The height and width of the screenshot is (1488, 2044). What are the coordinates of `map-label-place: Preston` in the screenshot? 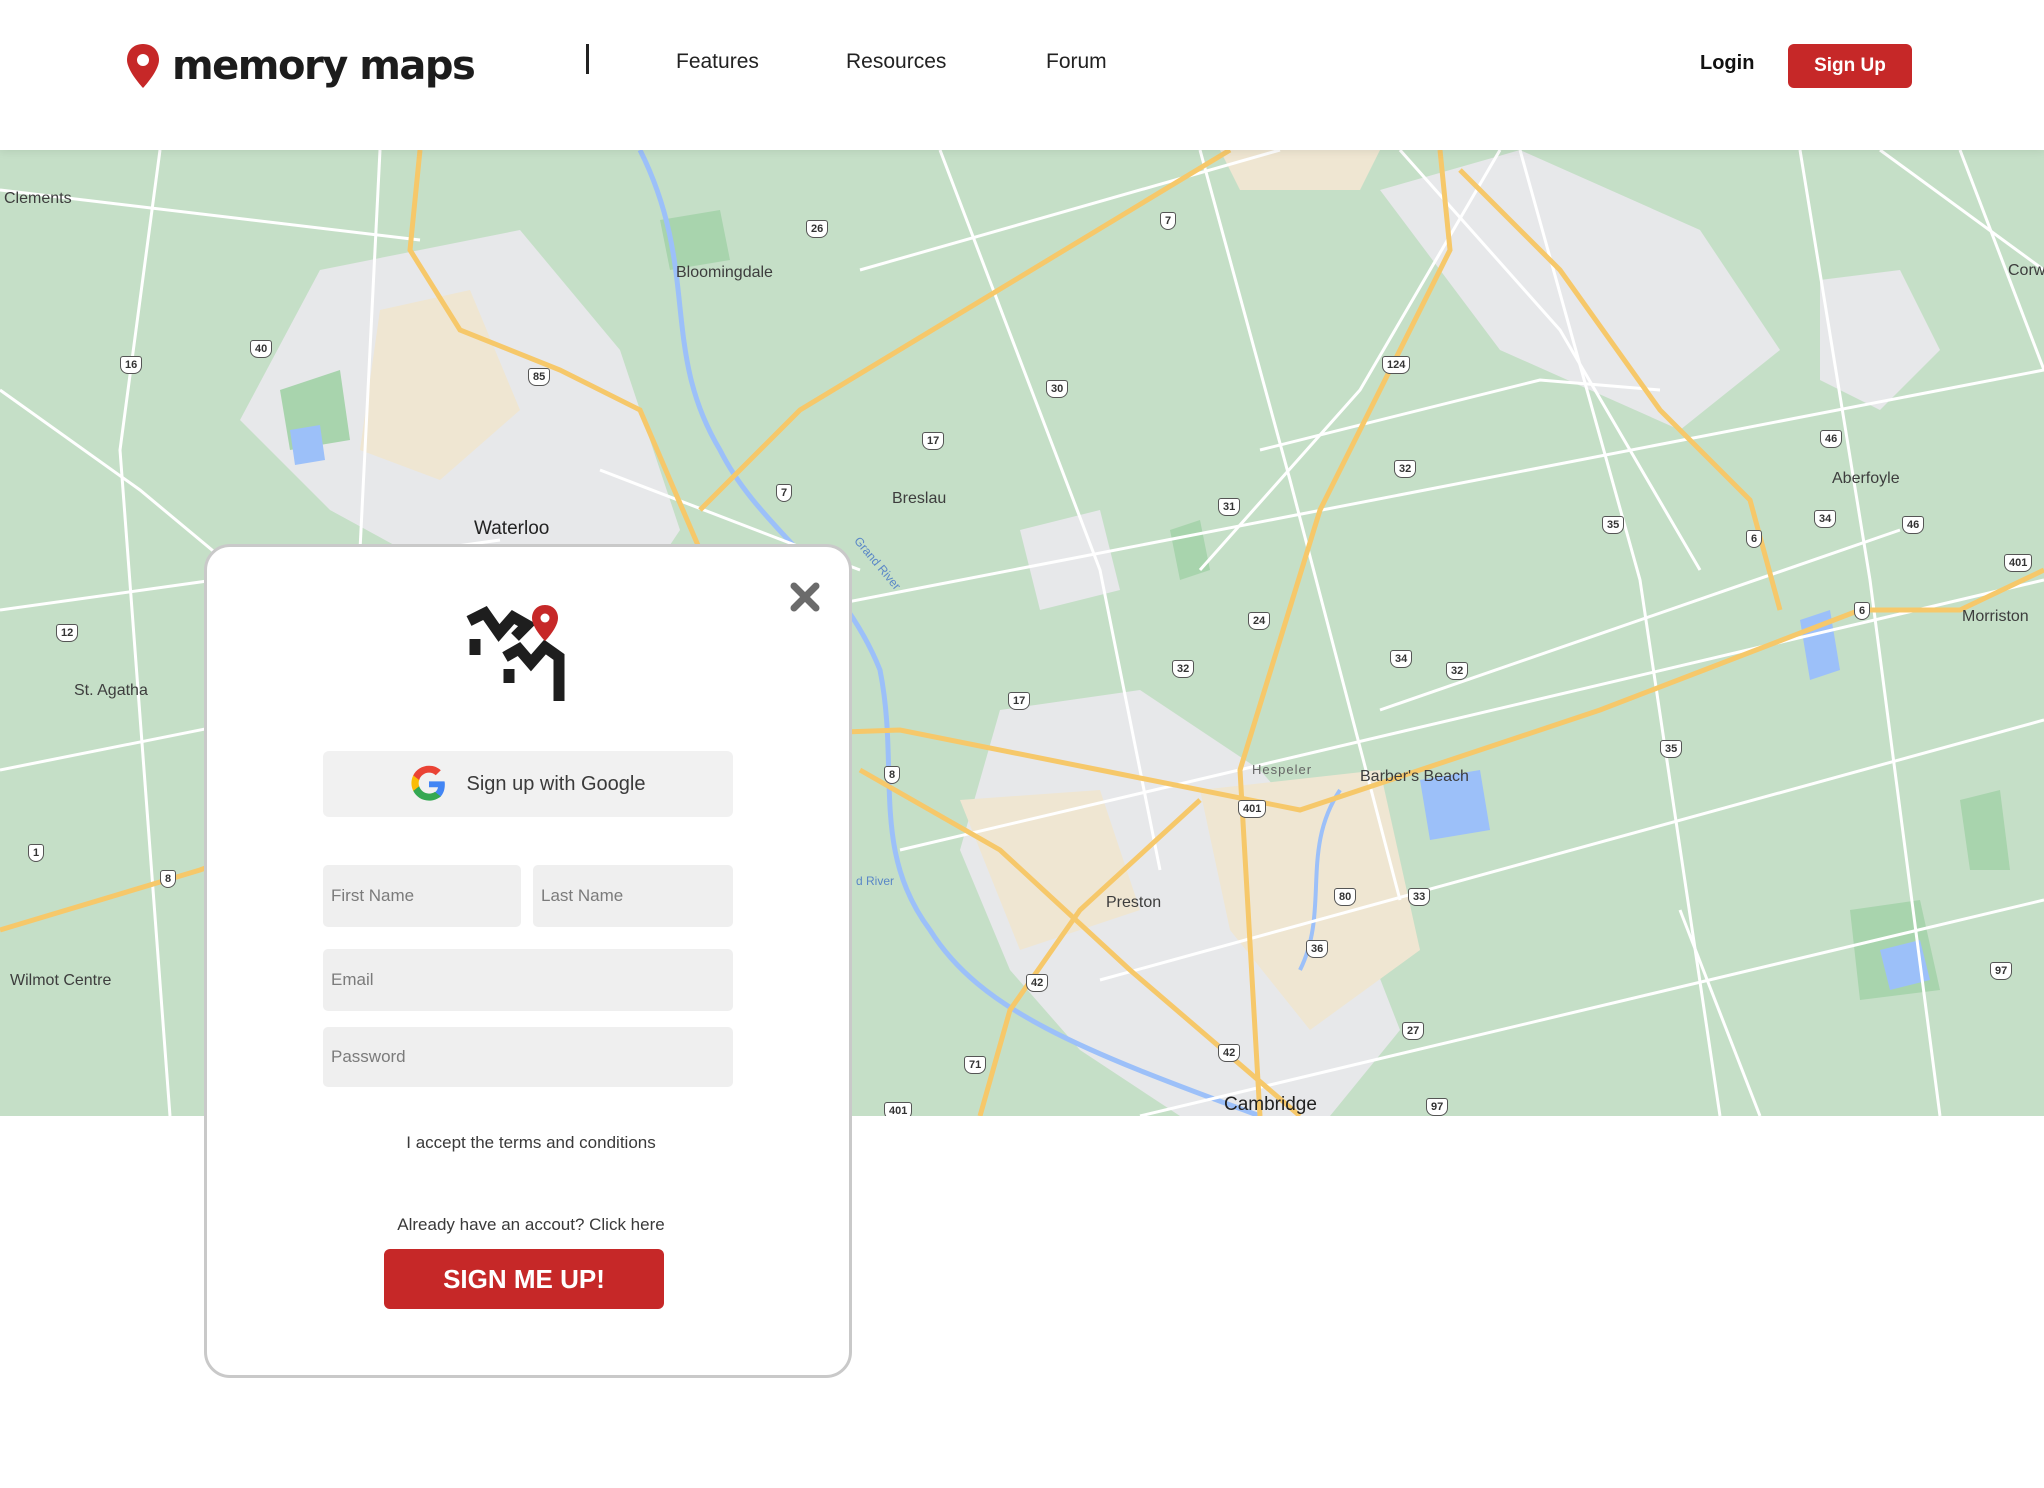 It's located at (1134, 902).